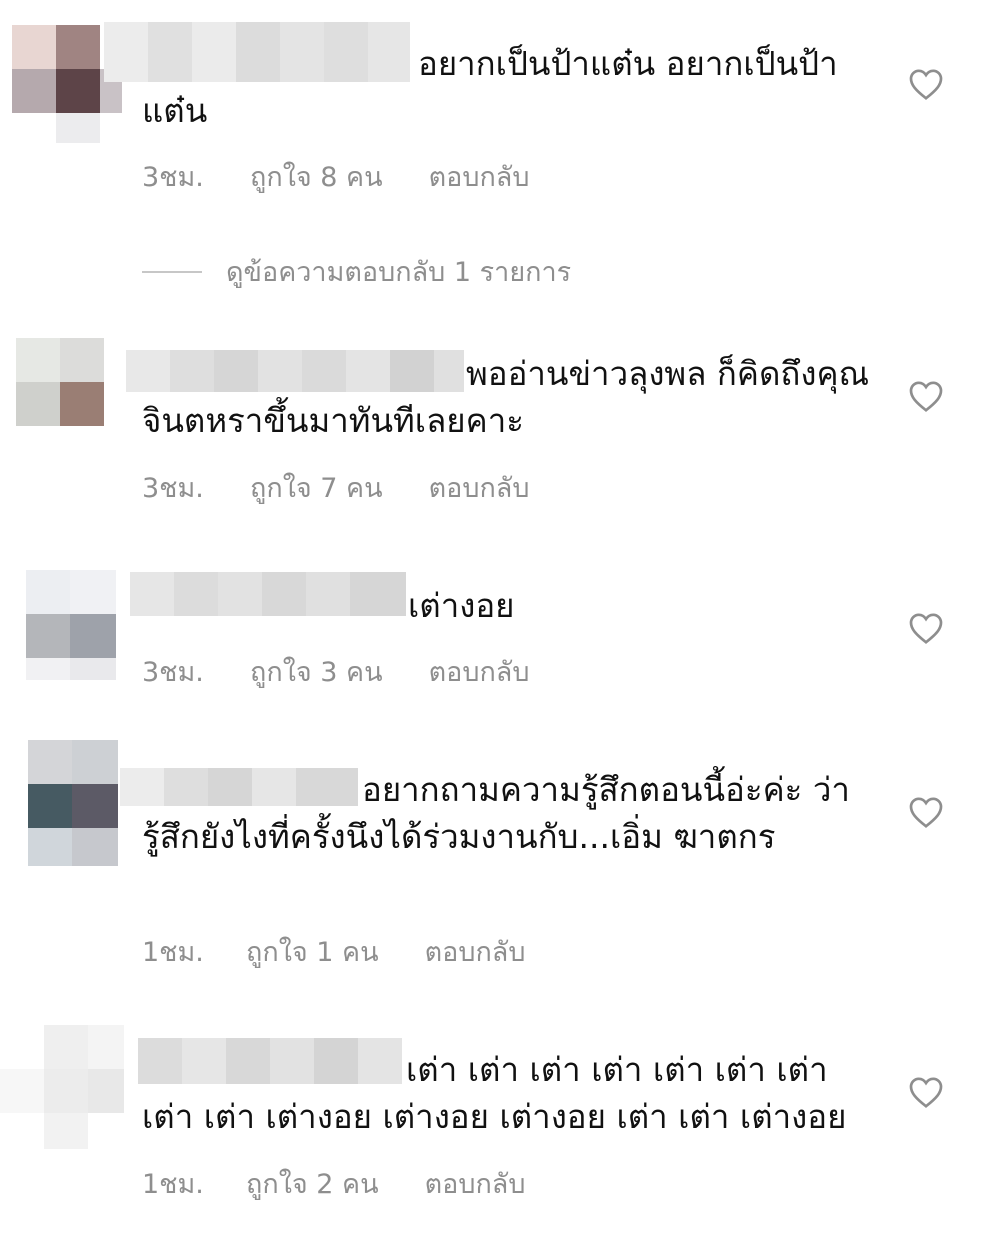  I want to click on comment-likes: ถูกใจ 2 คน, so click(312, 1183).